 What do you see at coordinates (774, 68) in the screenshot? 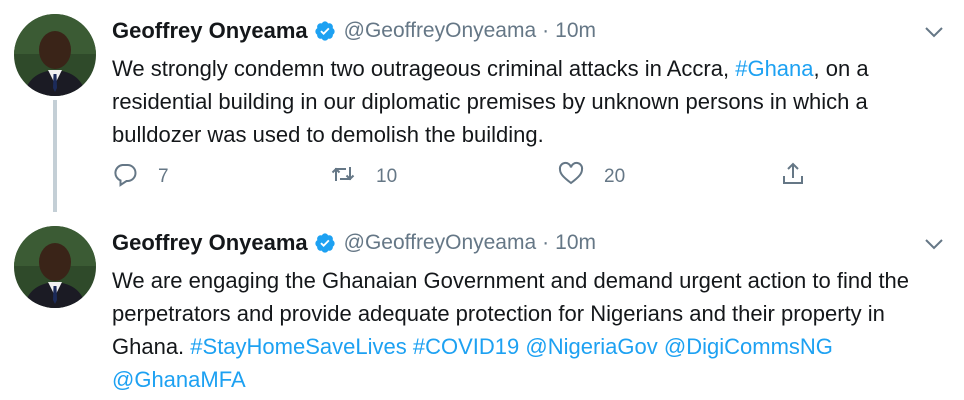
I see `hashtag-link: #Ghana` at bounding box center [774, 68].